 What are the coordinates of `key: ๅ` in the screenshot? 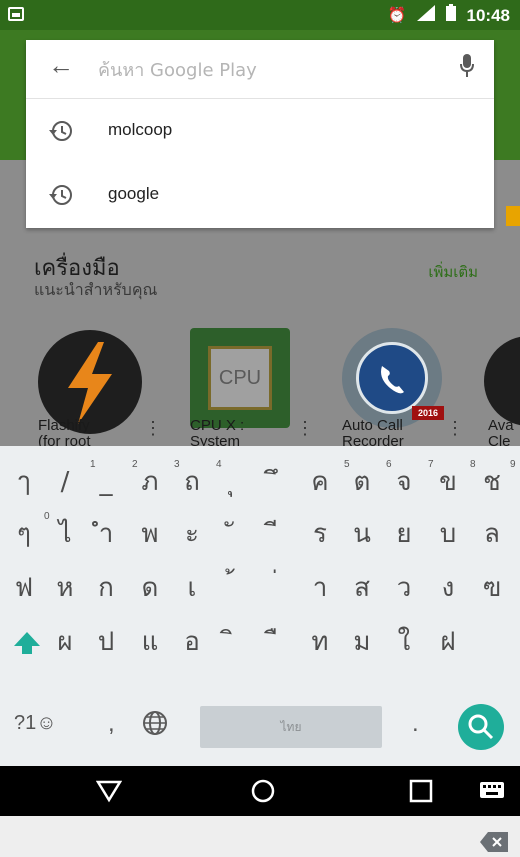 It's located at (24, 482).